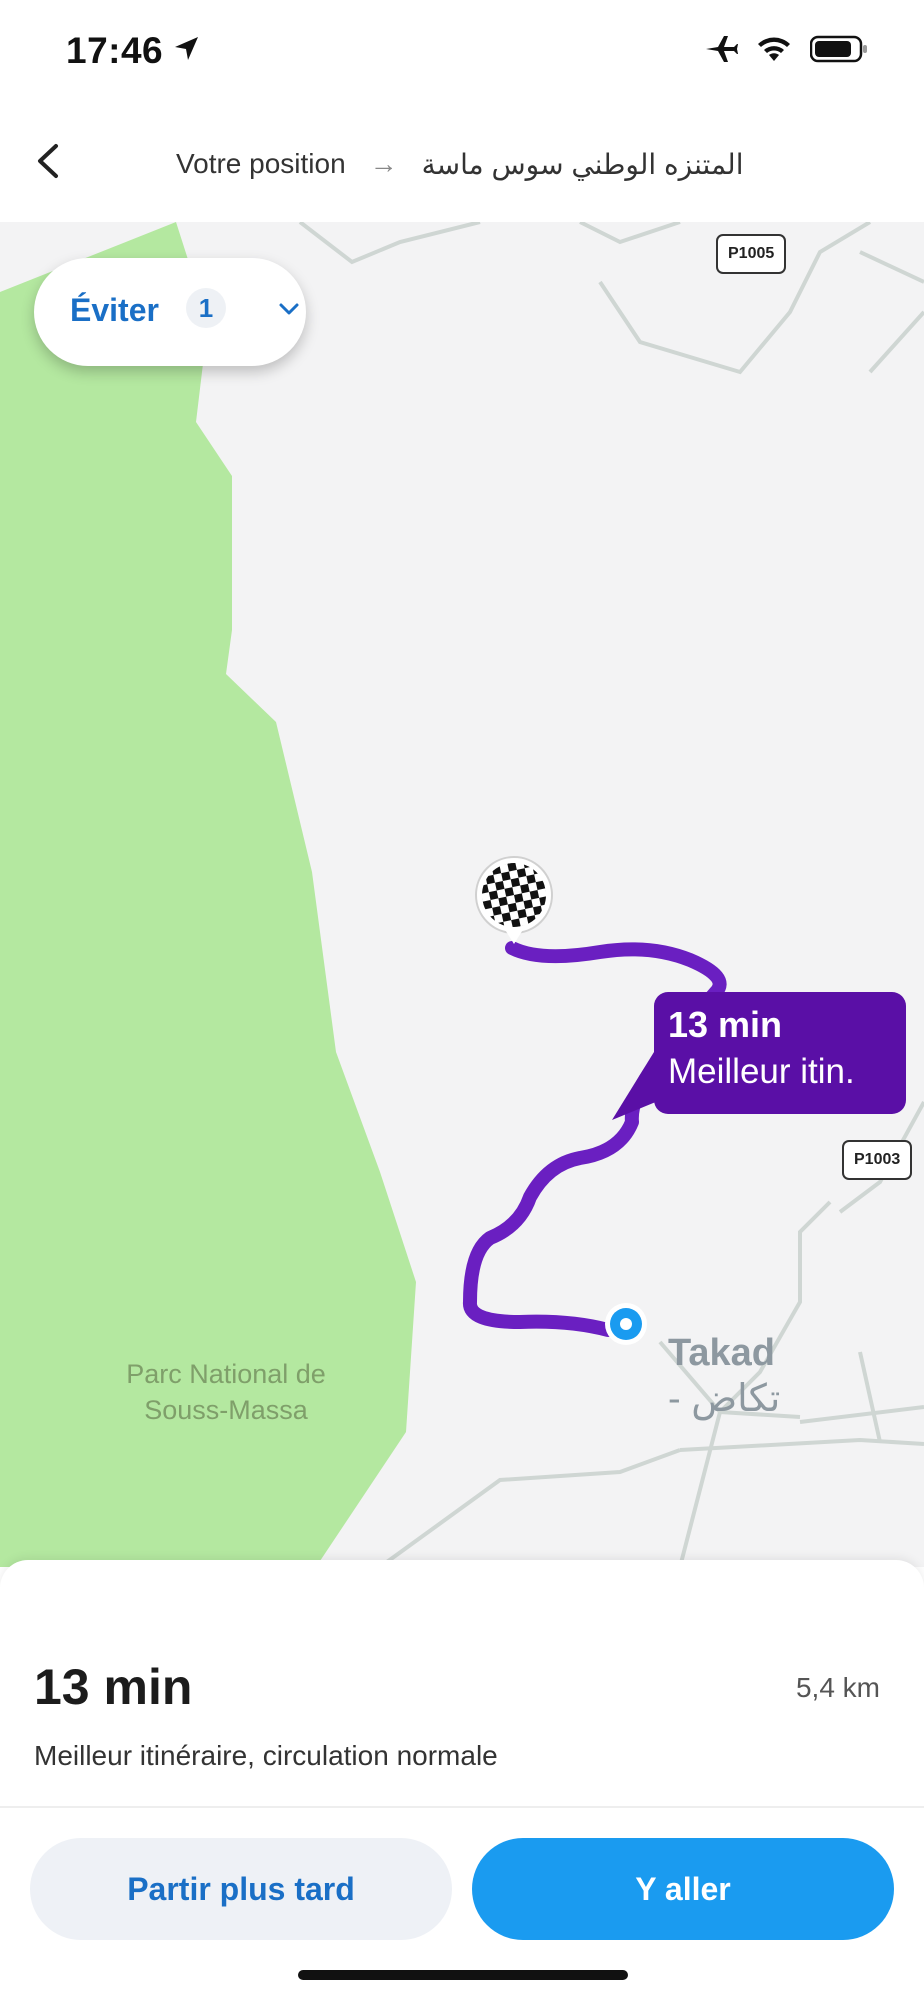  I want to click on status-time: 17:46, so click(115, 50).